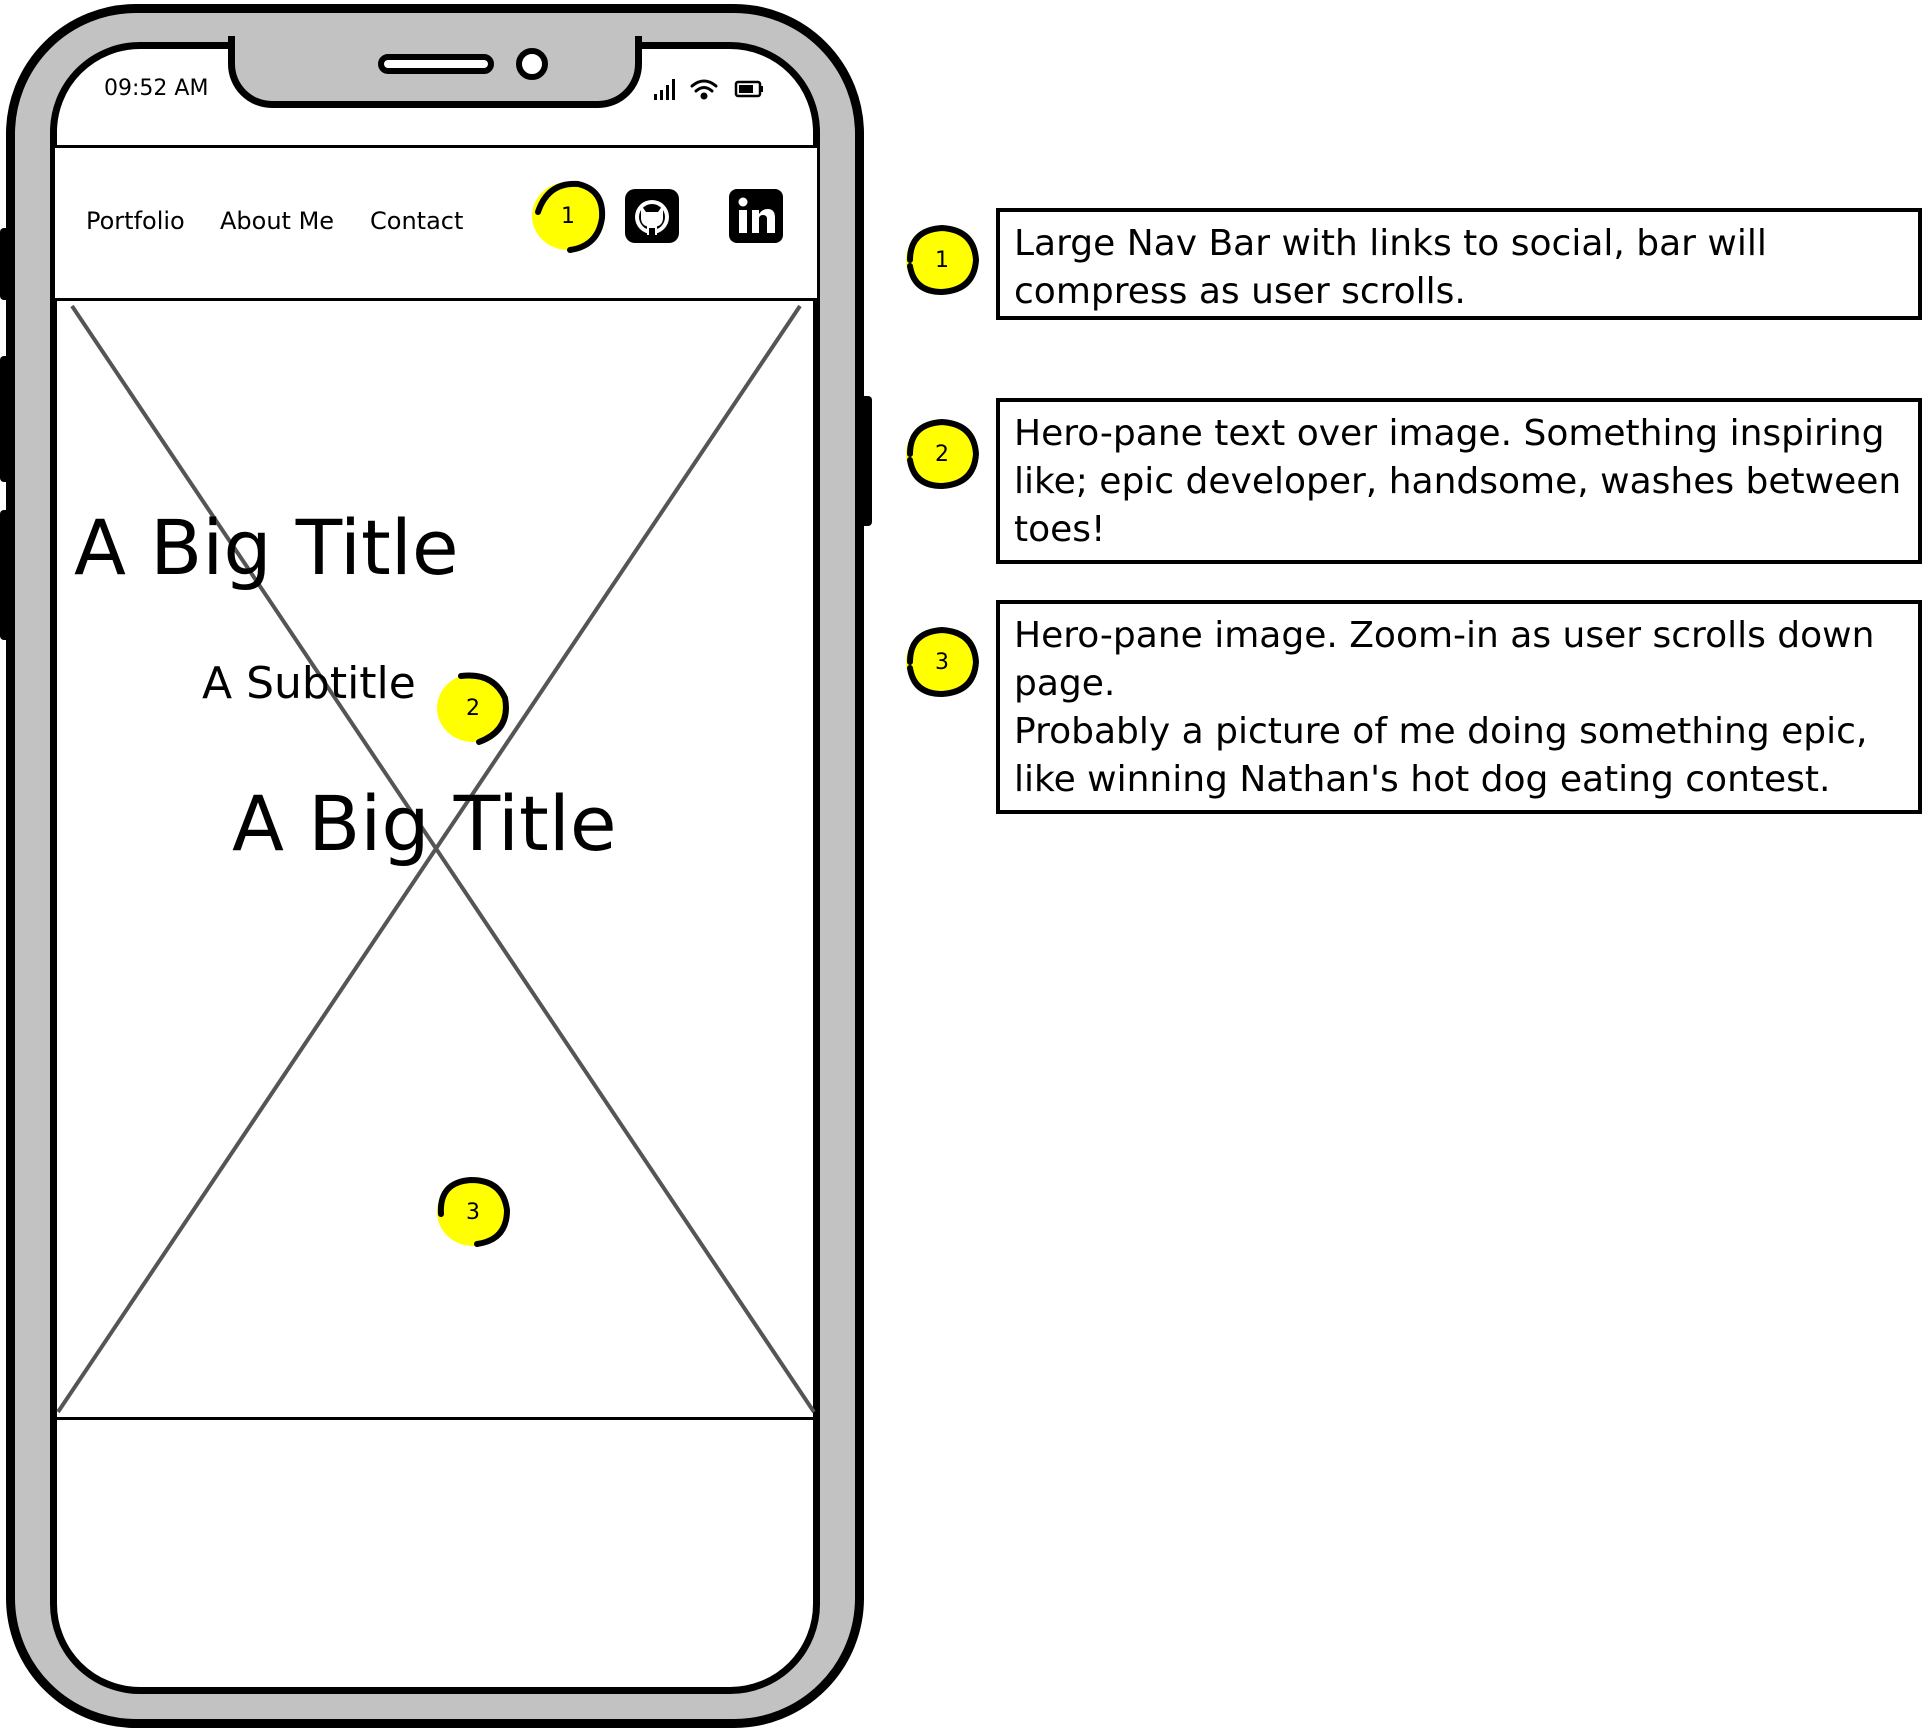 The height and width of the screenshot is (1734, 1924). I want to click on wifi-icon, so click(704, 89).